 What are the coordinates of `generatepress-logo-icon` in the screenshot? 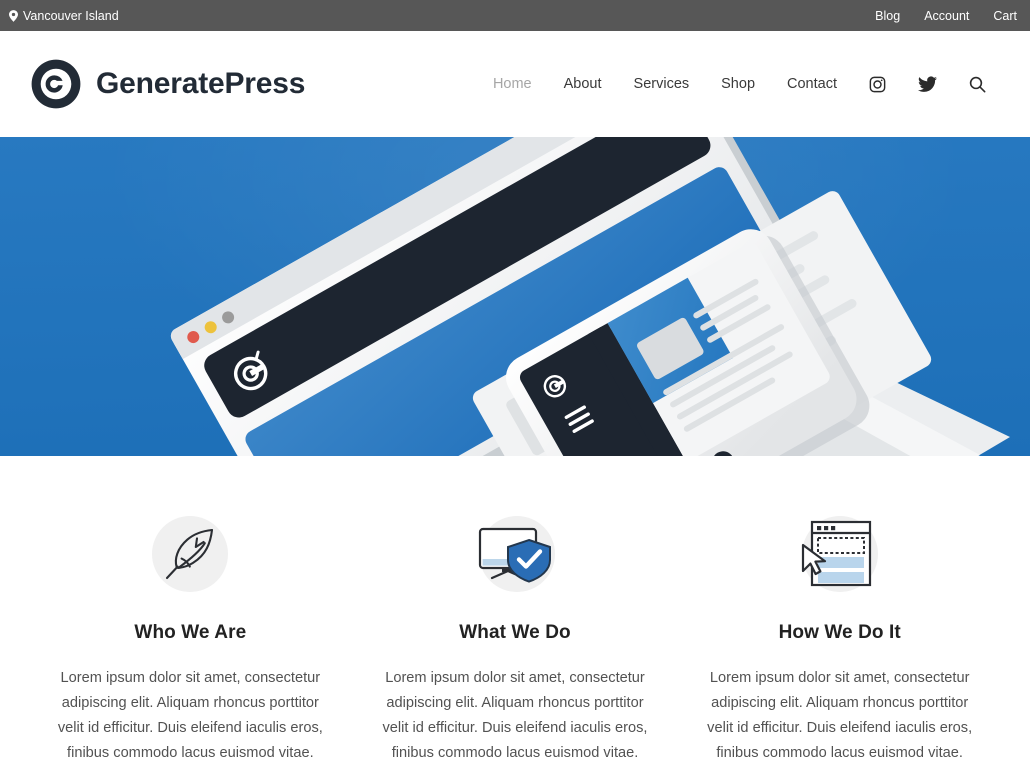 It's located at (56, 84).